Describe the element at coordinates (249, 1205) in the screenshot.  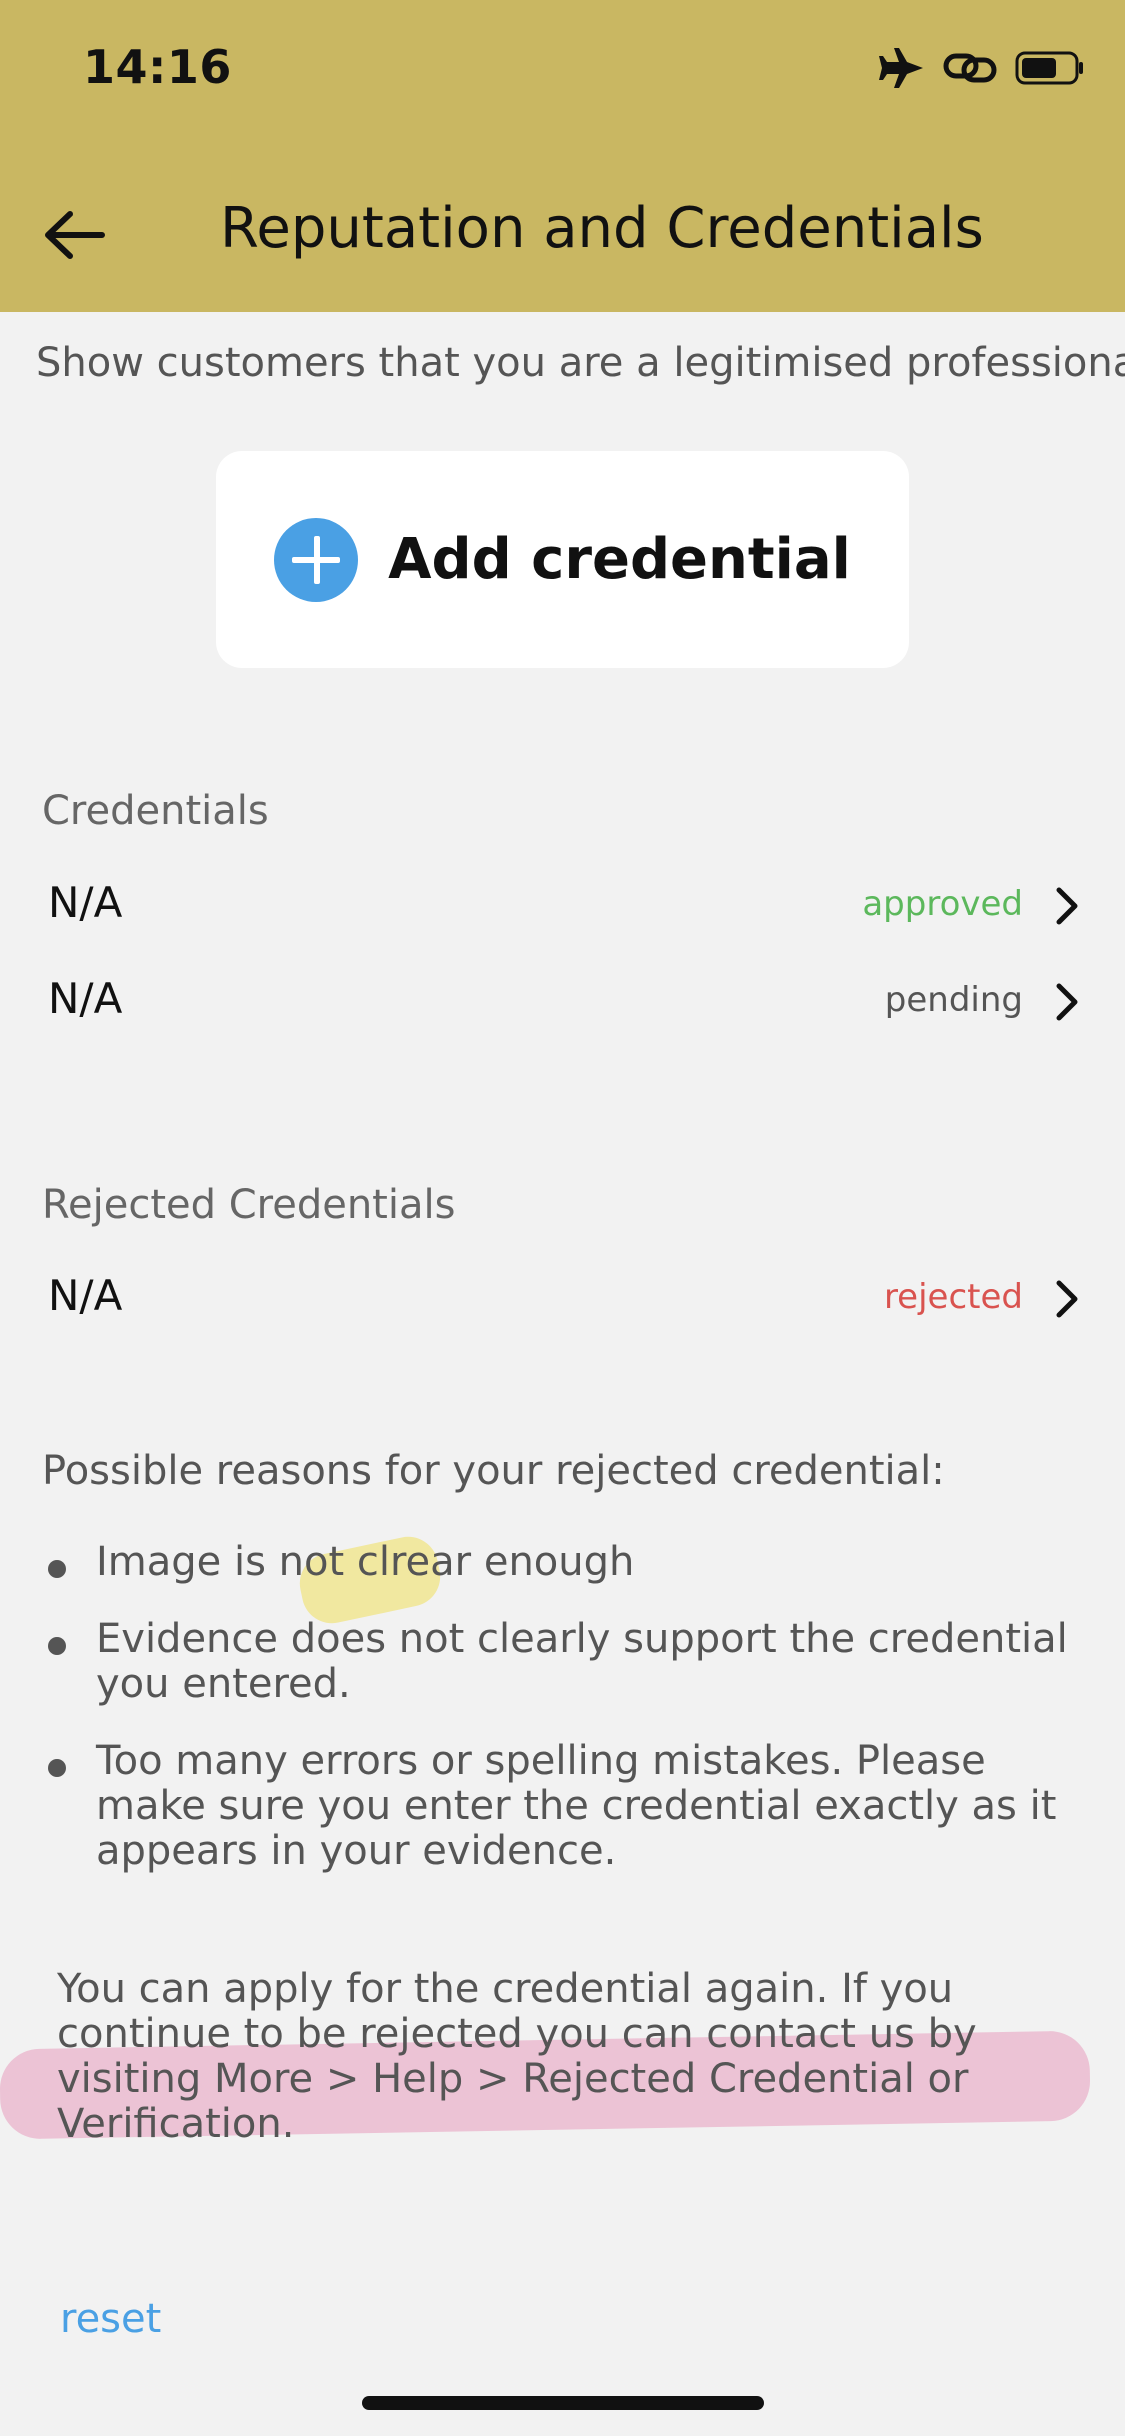
I see `rejected-credentials-header: Rejected Credentials` at that location.